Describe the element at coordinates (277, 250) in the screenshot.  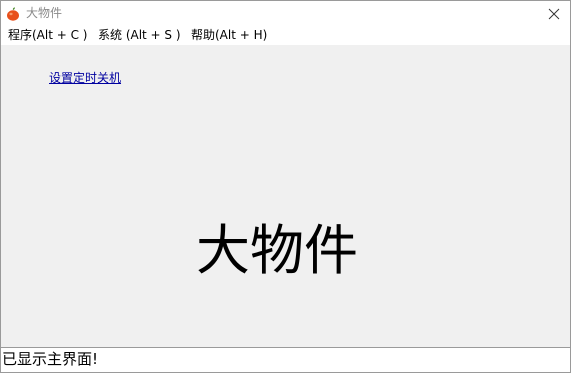
I see `headline: 大物件` at that location.